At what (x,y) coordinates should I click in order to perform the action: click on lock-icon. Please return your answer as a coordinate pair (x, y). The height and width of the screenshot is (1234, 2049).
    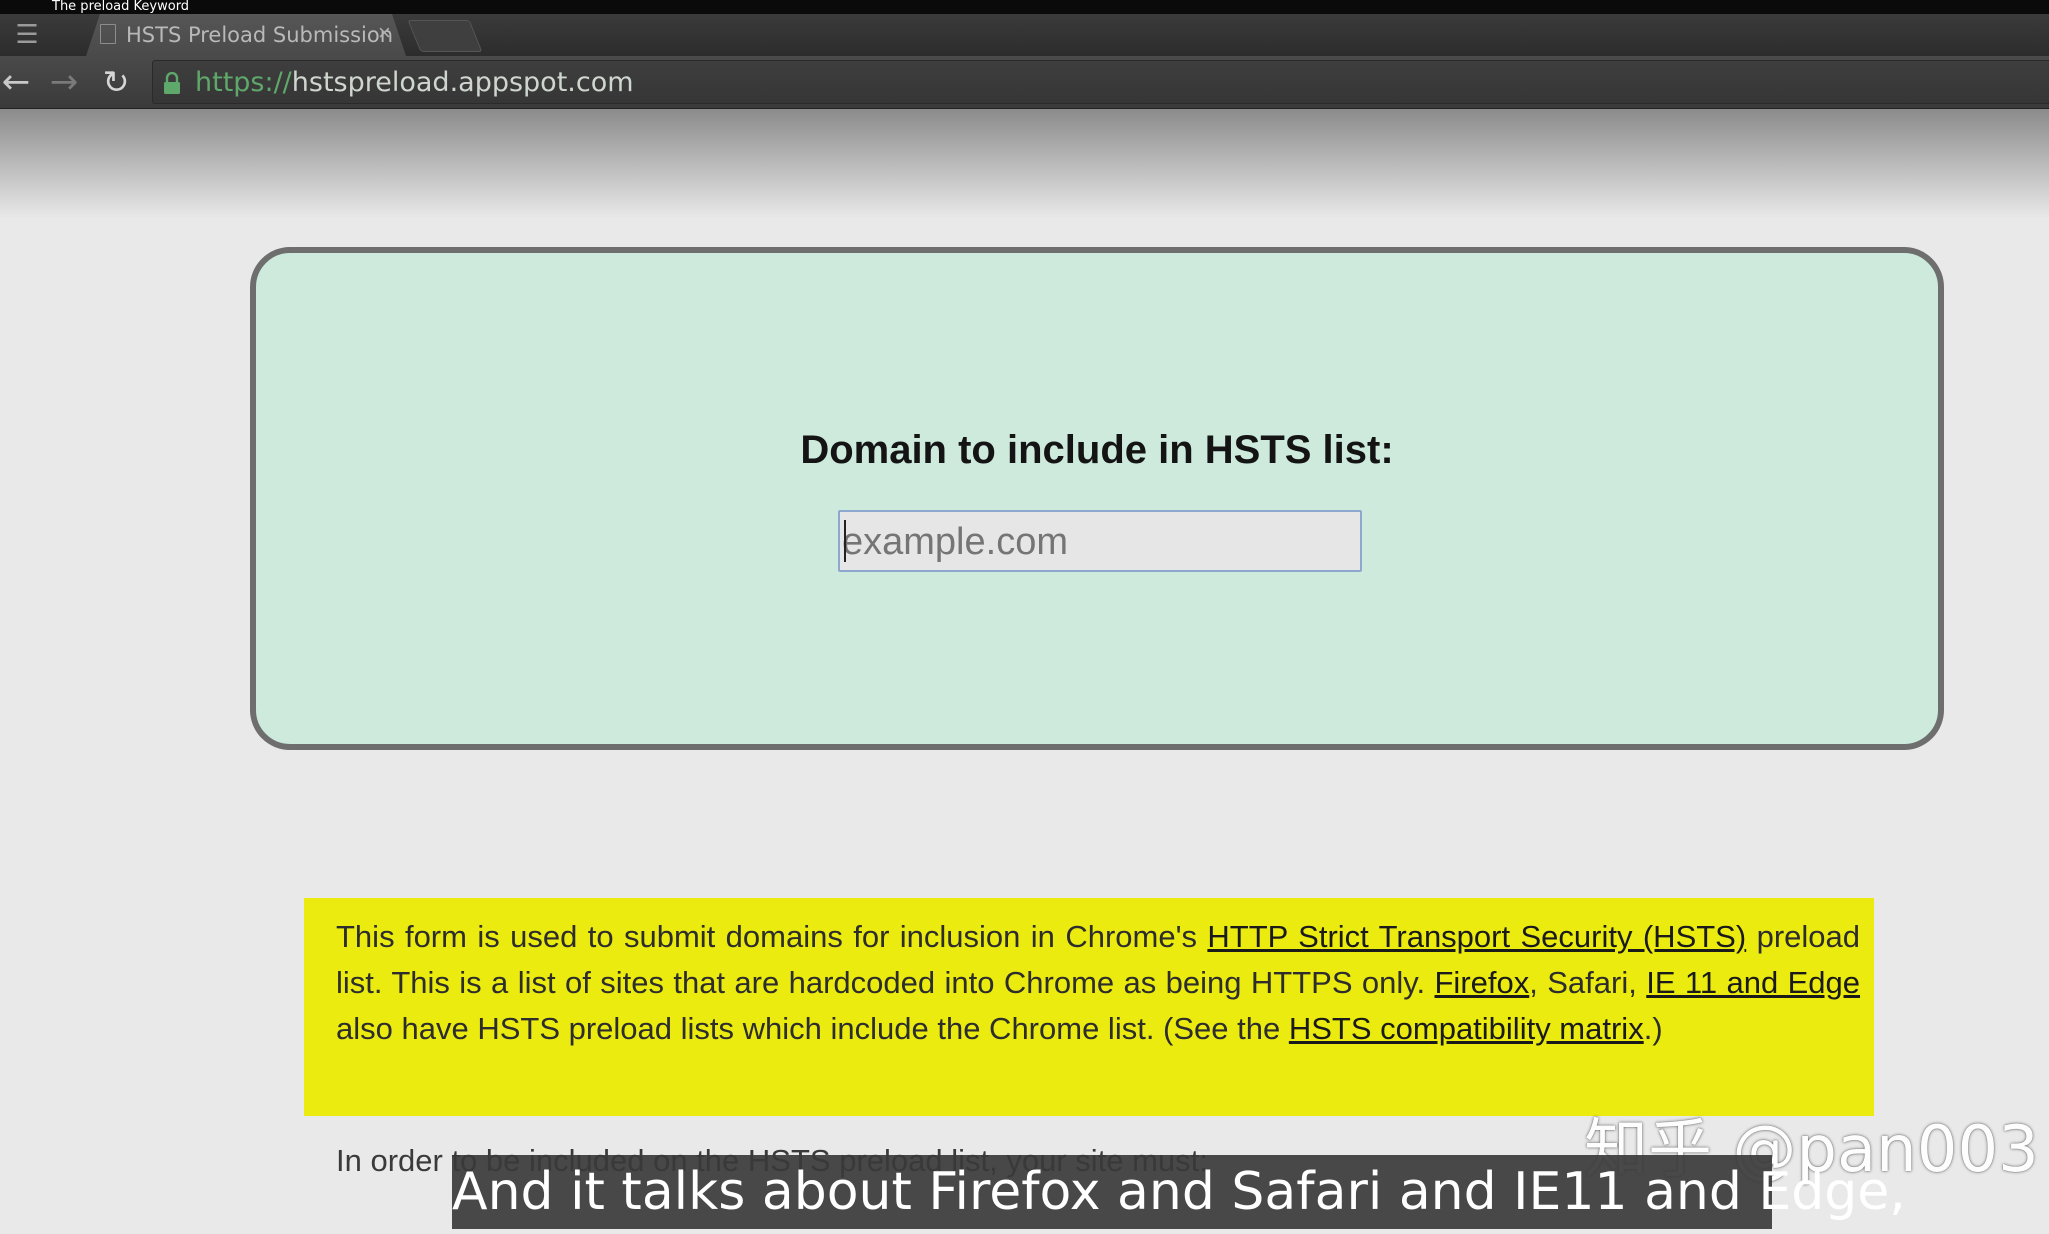
    Looking at the image, I should click on (172, 83).